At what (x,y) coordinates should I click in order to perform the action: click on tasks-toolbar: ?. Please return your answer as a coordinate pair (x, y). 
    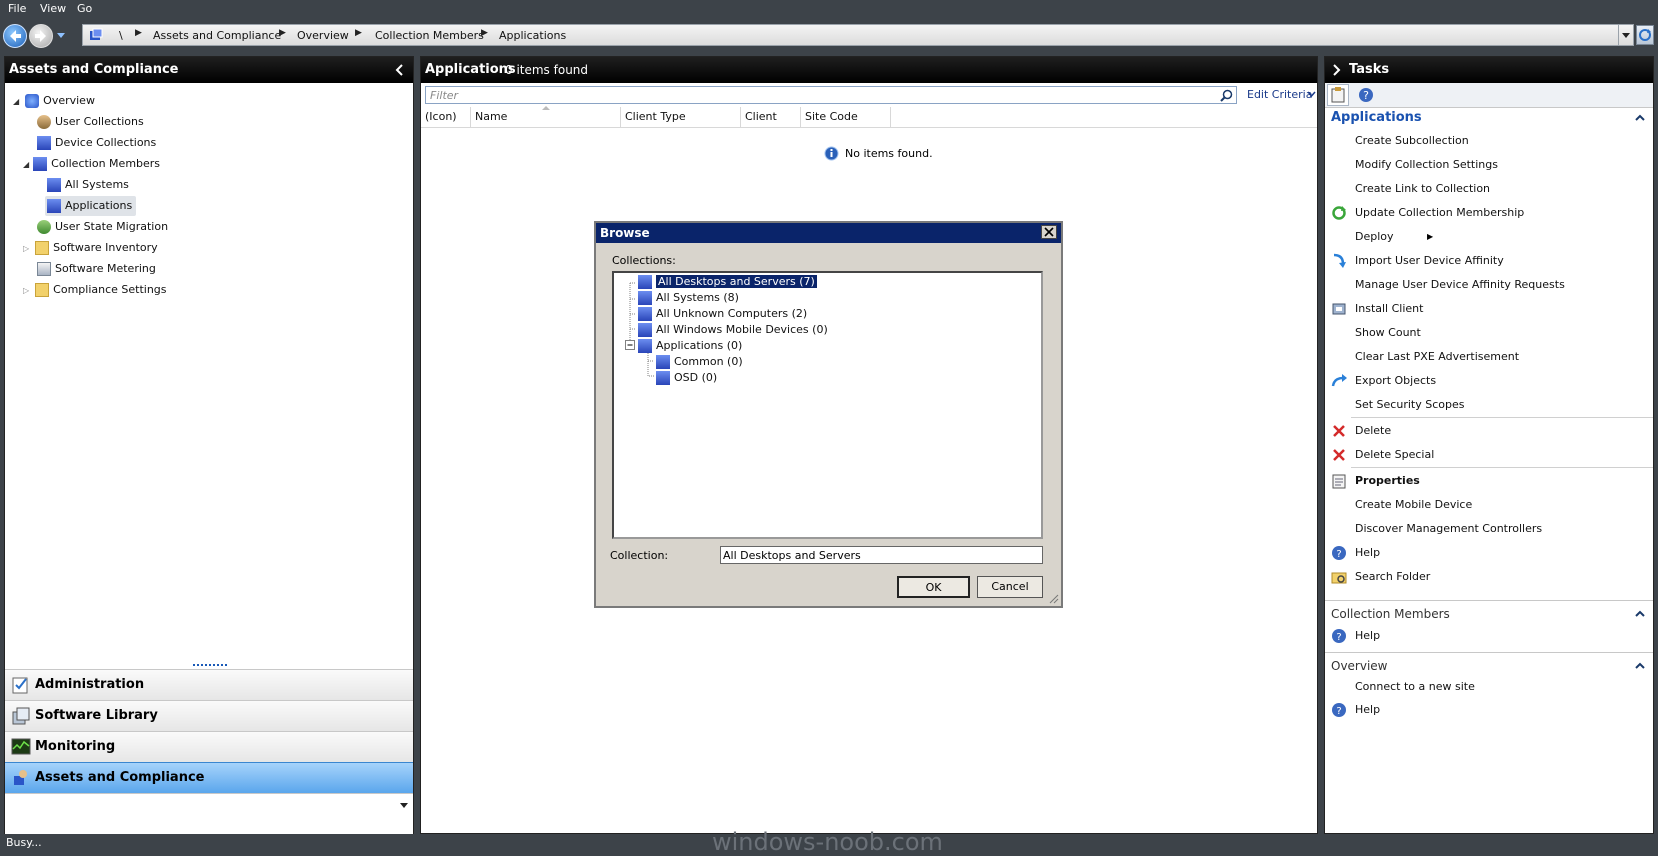
    Looking at the image, I should click on (1489, 95).